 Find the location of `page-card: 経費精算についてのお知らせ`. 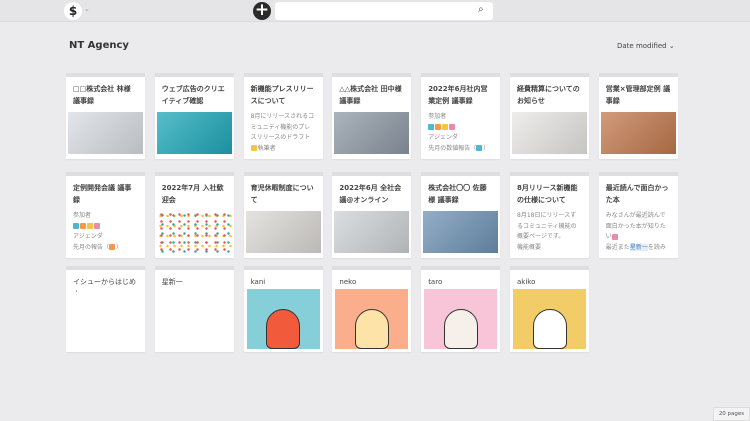

page-card: 経費精算についてのお知らせ is located at coordinates (549, 116).